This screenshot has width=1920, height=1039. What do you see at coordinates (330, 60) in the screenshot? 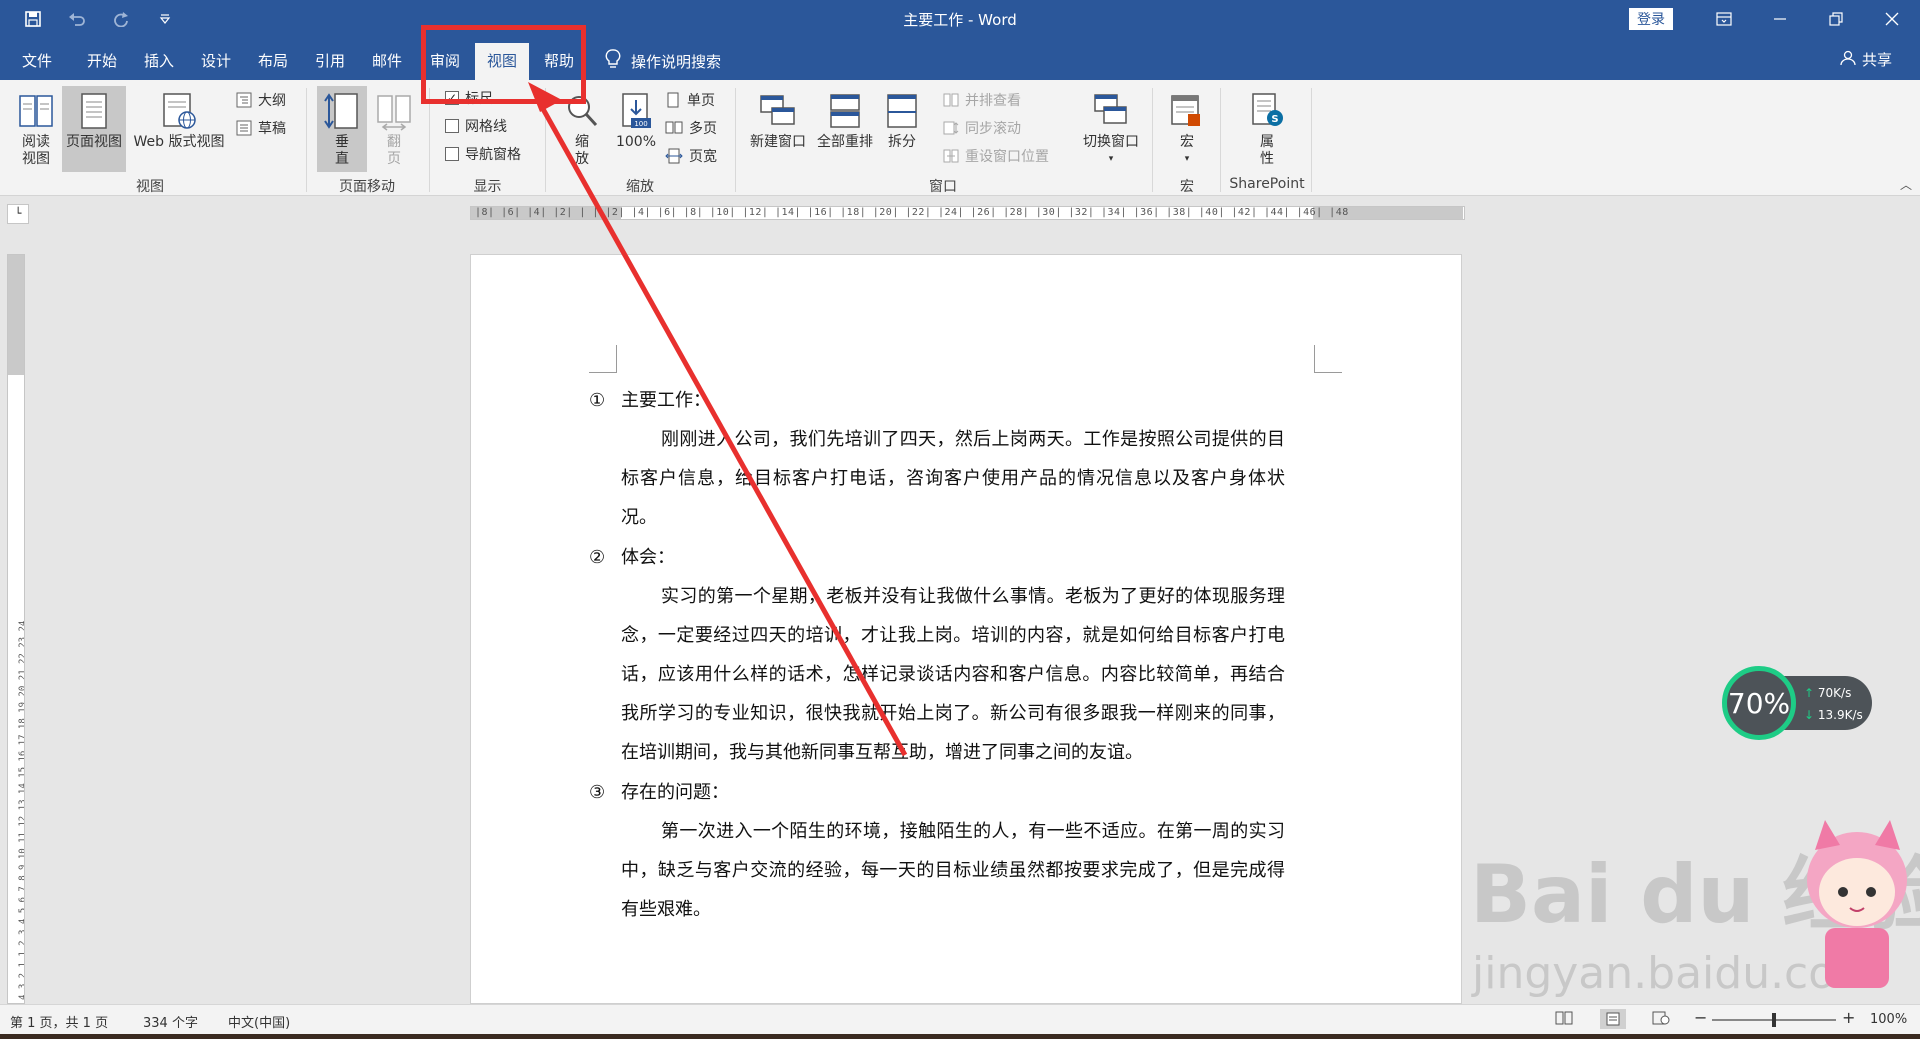
I see `tab-references: 引用` at bounding box center [330, 60].